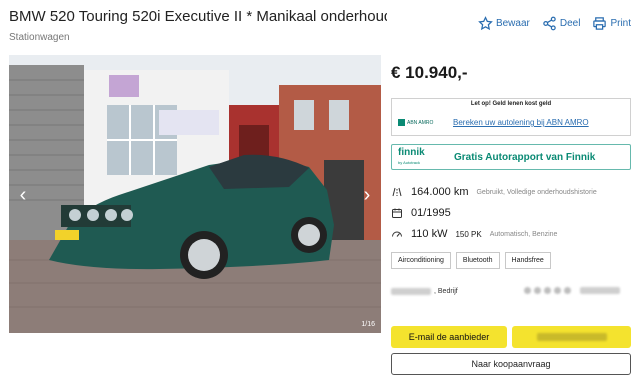 The image size is (640, 385). What do you see at coordinates (485, 23) in the screenshot?
I see `star-icon` at bounding box center [485, 23].